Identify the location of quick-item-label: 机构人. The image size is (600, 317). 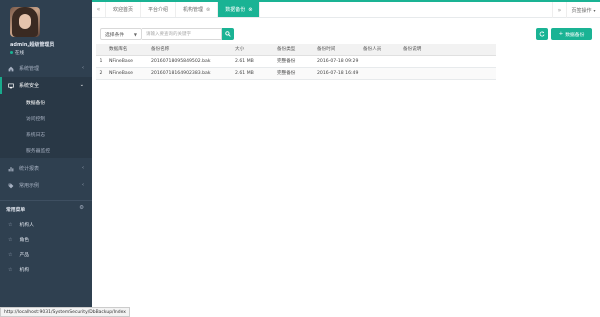
(26, 225).